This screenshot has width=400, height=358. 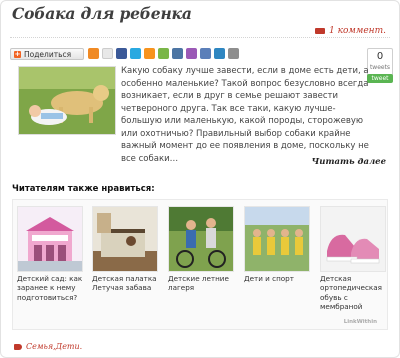 What do you see at coordinates (107, 53) in the screenshot?
I see `bookmark-icon` at bounding box center [107, 53].